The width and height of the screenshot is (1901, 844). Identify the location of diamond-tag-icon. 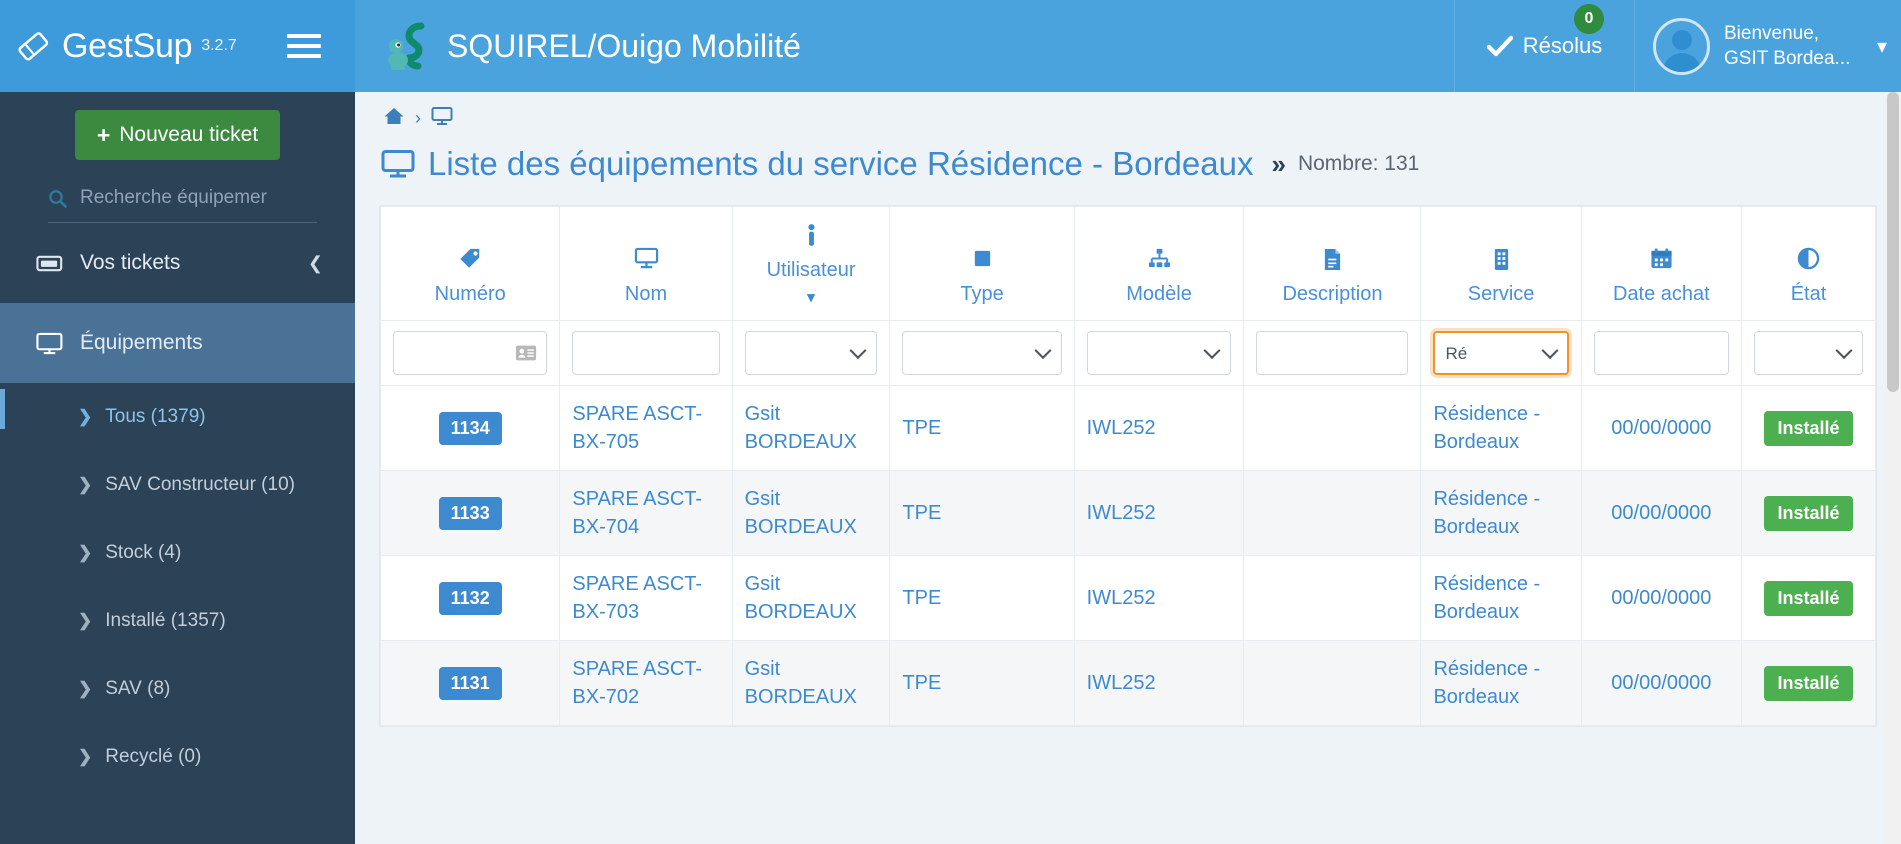
(33, 46).